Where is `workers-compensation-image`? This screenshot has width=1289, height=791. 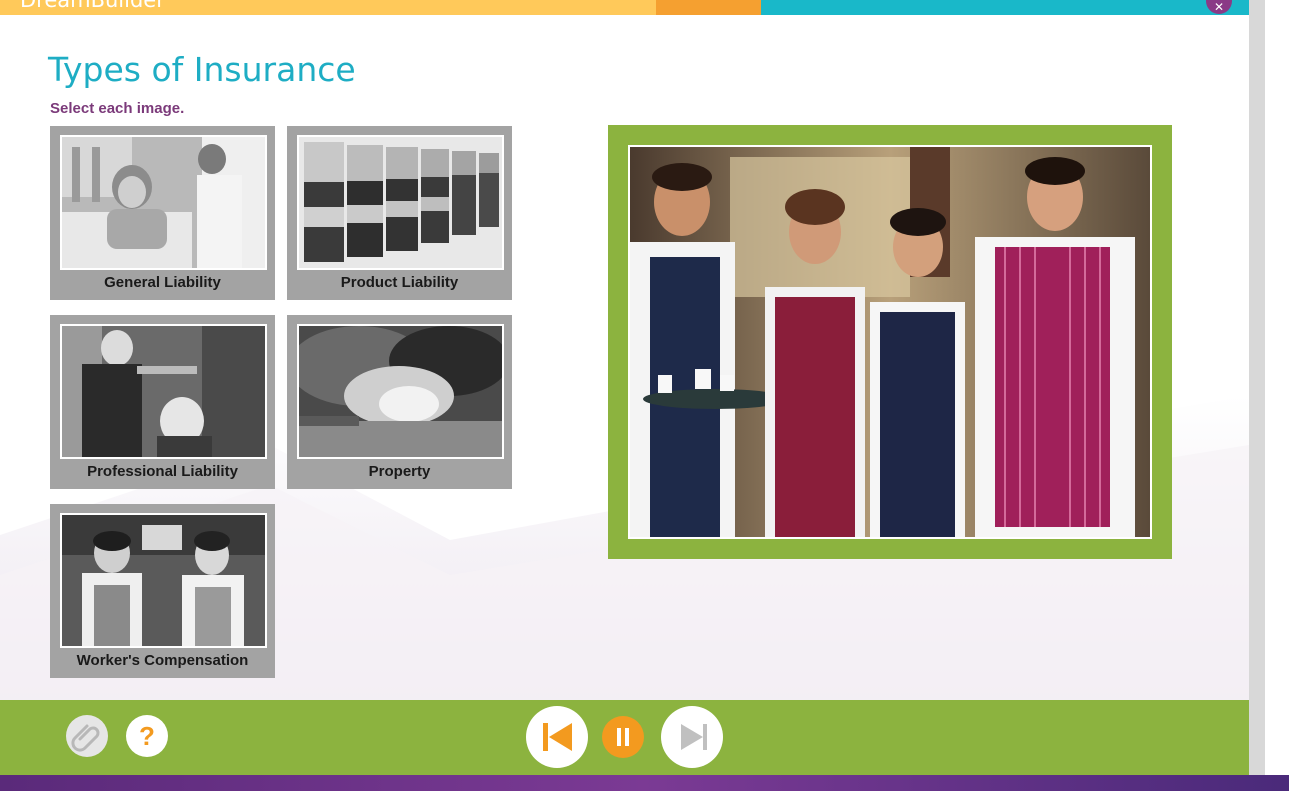 workers-compensation-image is located at coordinates (163, 580).